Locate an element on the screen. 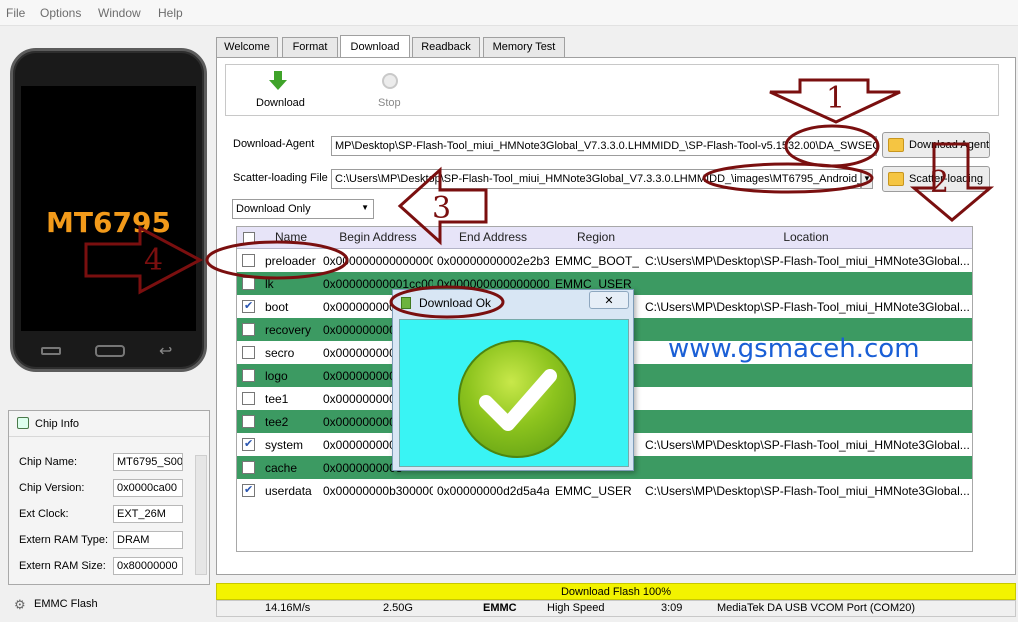  phone-chip-name: MT6795 is located at coordinates (108, 222).